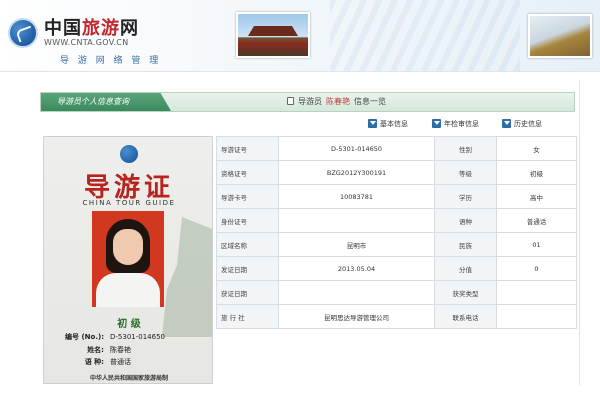 The image size is (600, 400). What do you see at coordinates (128, 378) in the screenshot?
I see `card-issuer: 中华人民共和国国家旅游局制` at bounding box center [128, 378].